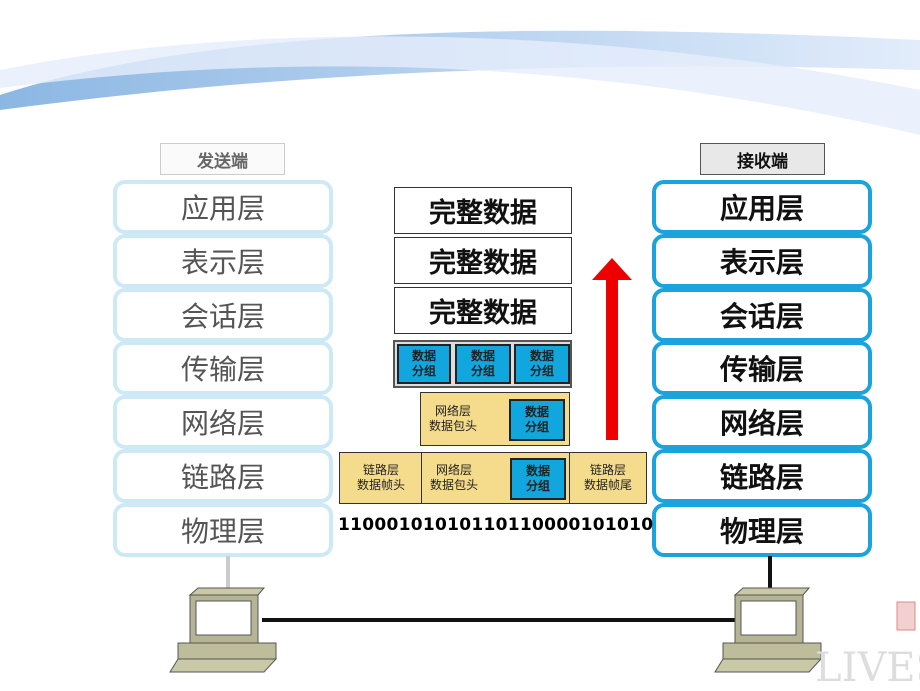 The image size is (920, 691). Describe the element at coordinates (762, 422) in the screenshot. I see `receiver-layer: 网络层` at that location.